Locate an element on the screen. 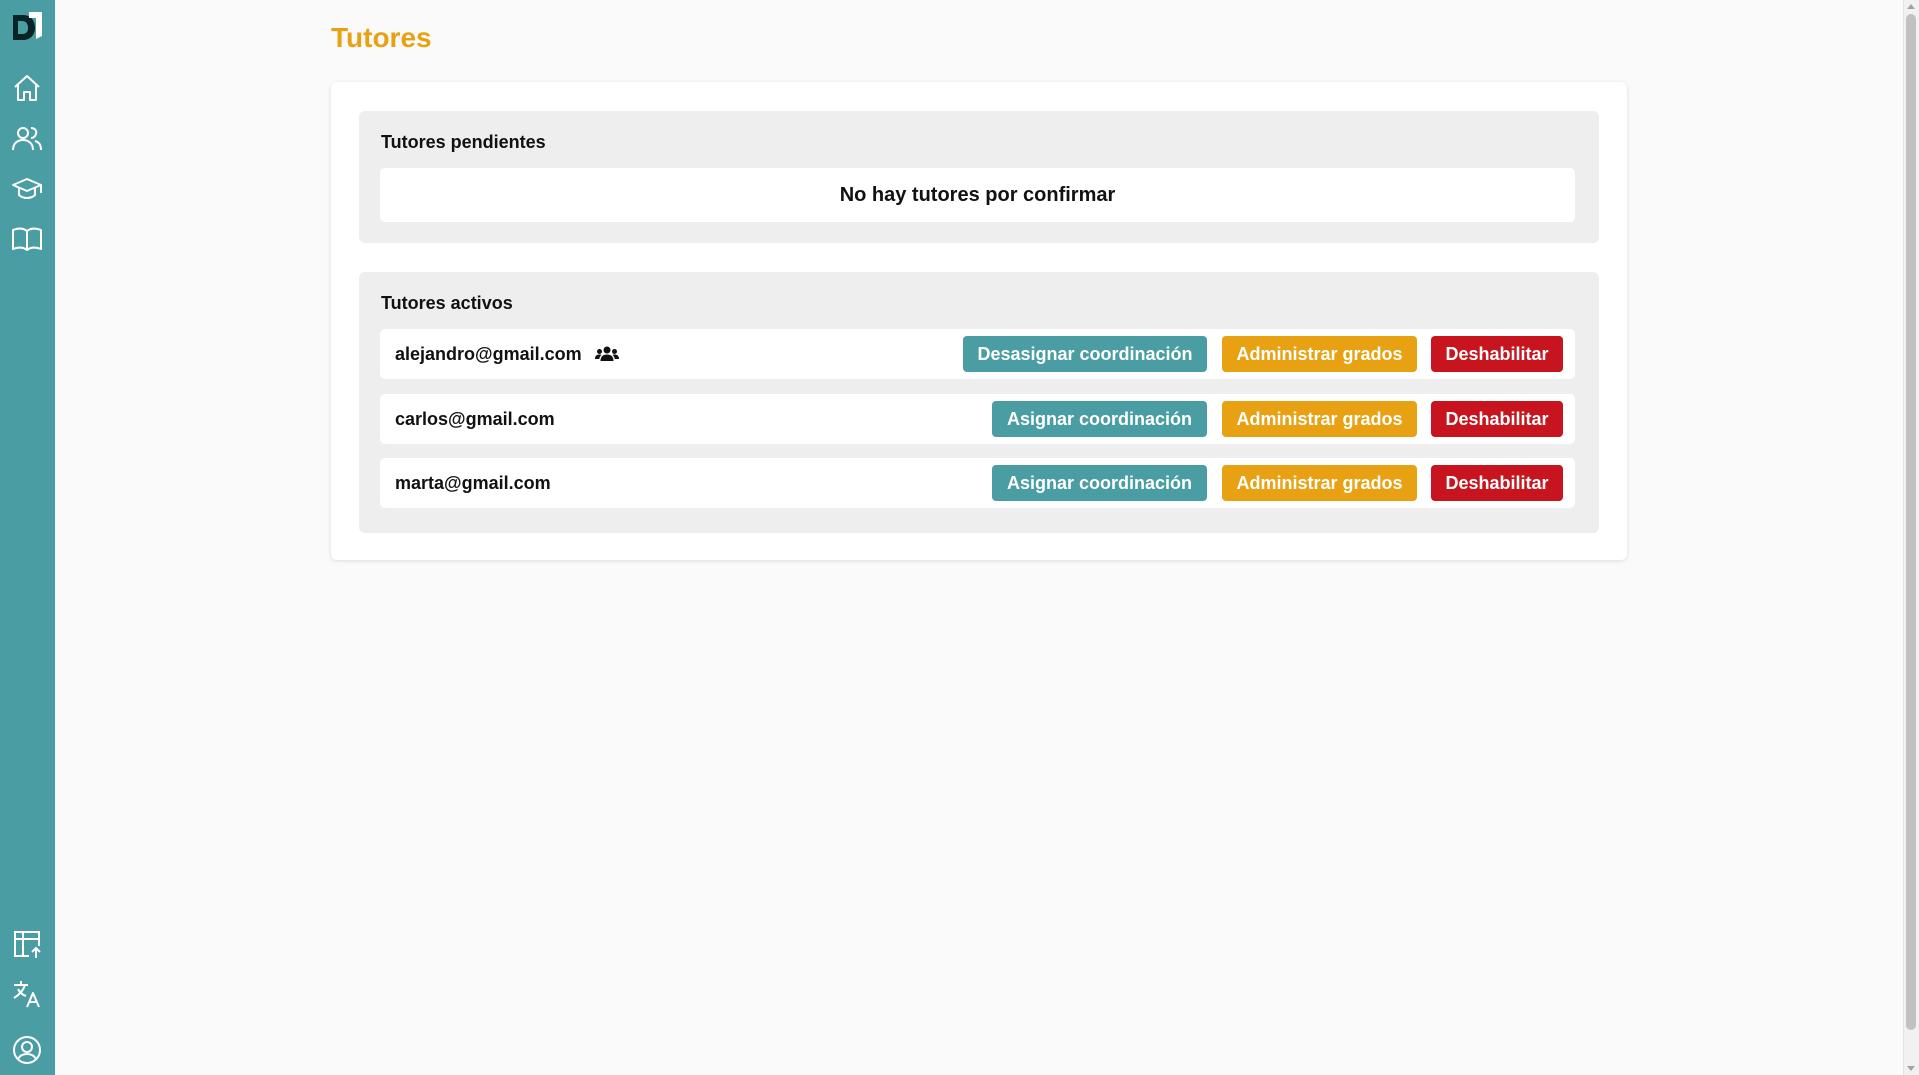 This screenshot has width=1919, height=1075. tutor-email: marta@gmail.com is located at coordinates (473, 483).